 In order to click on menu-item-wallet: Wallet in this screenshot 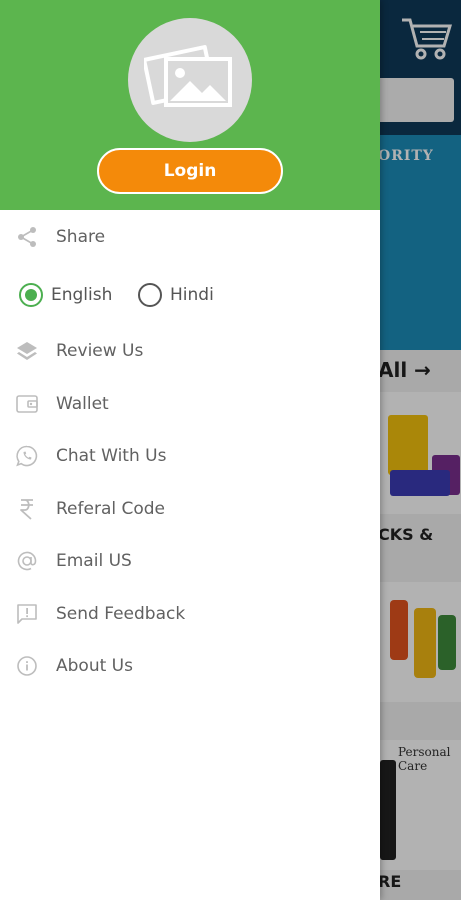, I will do `click(190, 404)`.